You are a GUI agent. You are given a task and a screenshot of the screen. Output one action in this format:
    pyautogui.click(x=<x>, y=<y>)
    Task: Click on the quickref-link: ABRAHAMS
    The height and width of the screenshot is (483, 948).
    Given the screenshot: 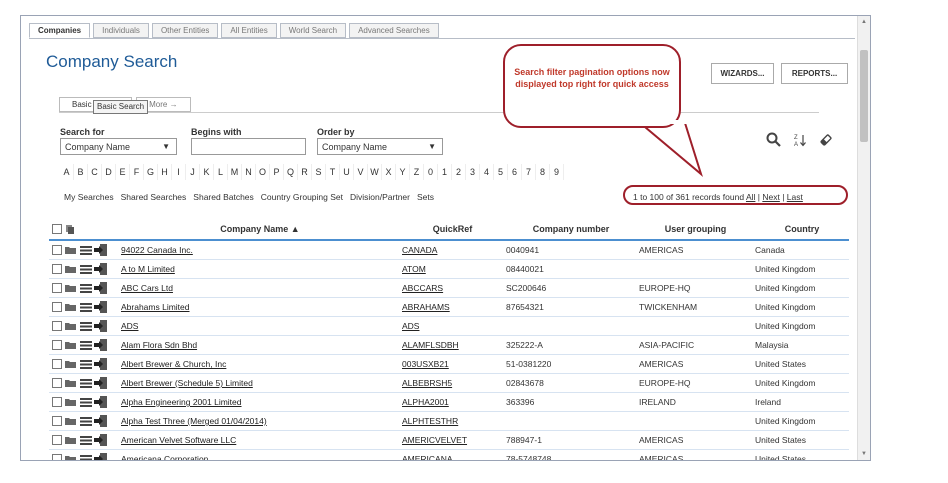 What is the action you would take?
    pyautogui.click(x=426, y=307)
    